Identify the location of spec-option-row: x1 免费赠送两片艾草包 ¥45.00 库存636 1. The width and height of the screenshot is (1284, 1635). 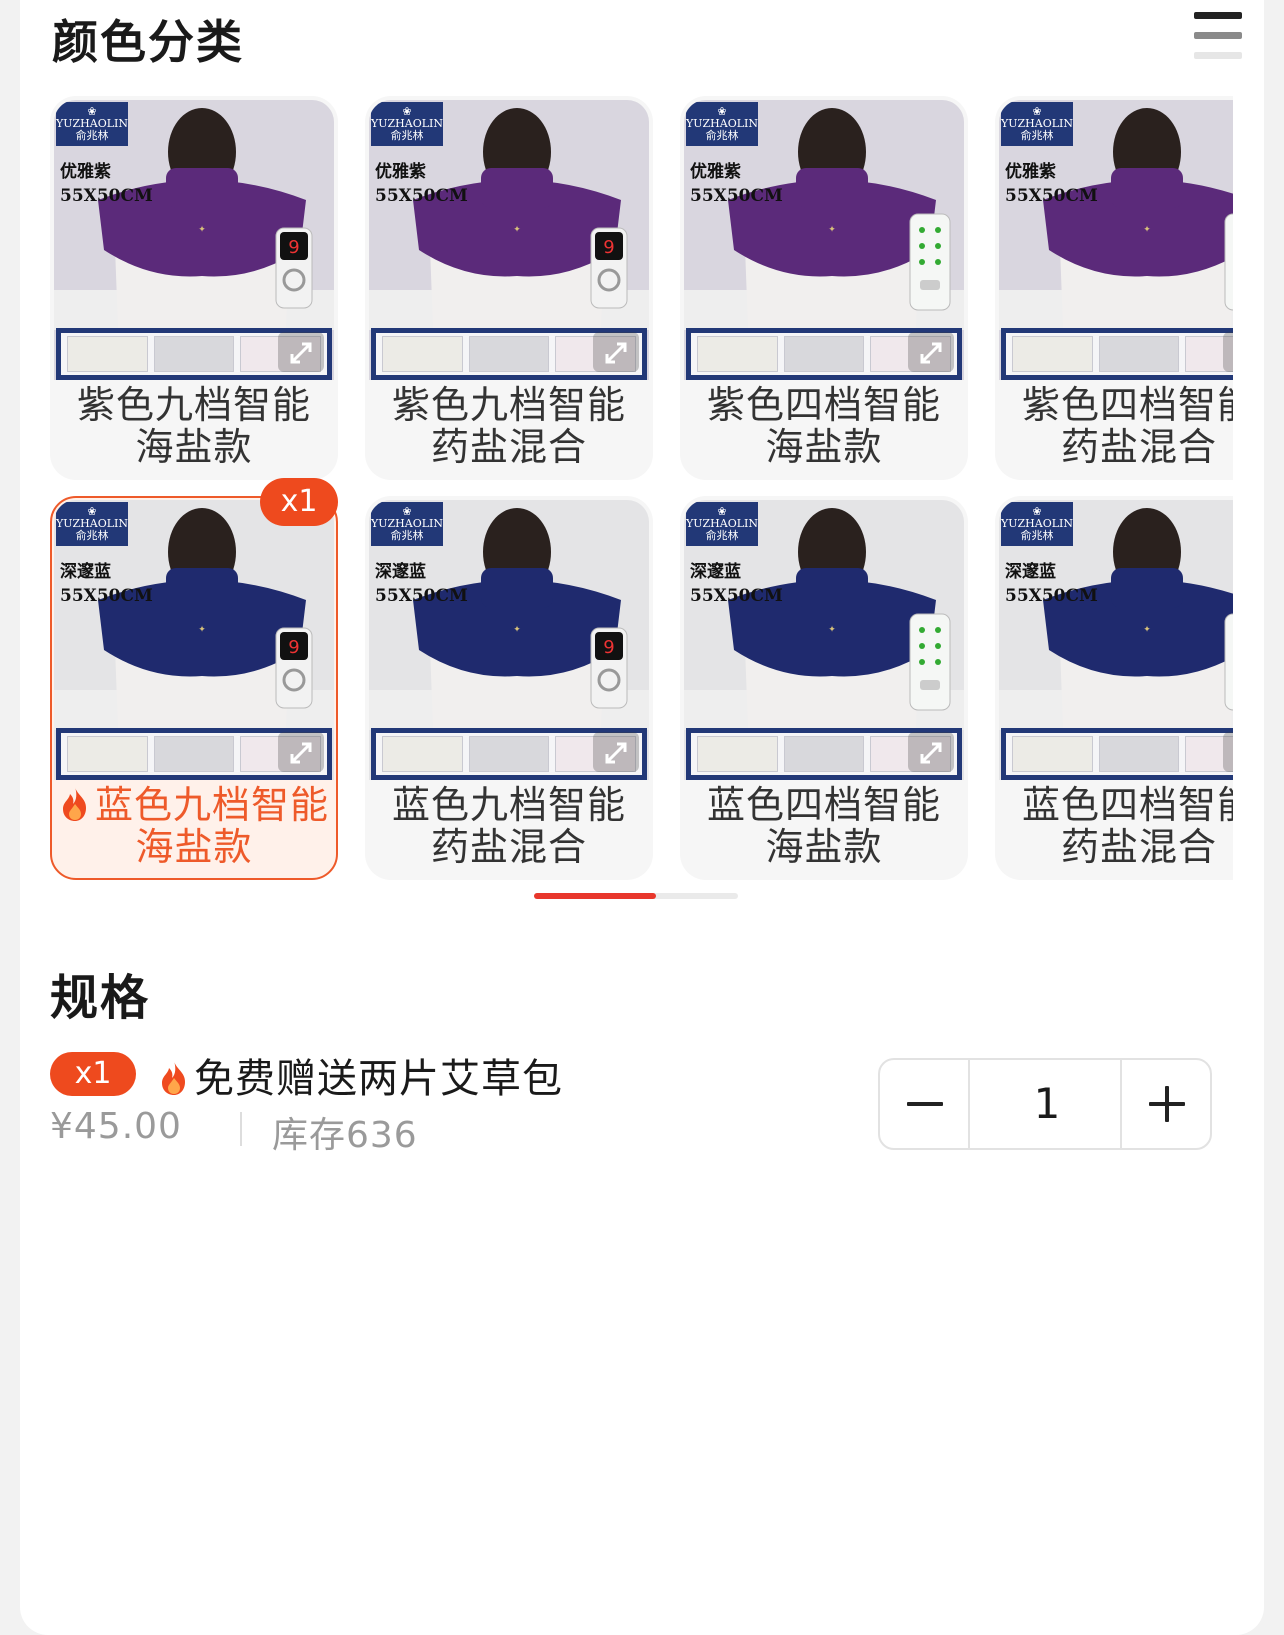
(645, 1105).